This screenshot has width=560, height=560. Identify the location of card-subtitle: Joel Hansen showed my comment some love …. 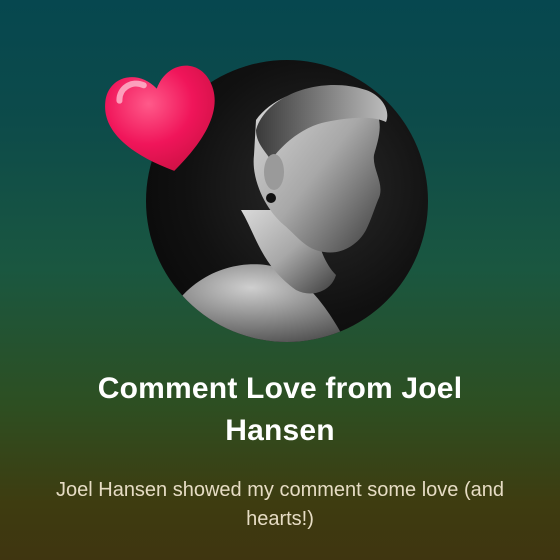
(280, 504).